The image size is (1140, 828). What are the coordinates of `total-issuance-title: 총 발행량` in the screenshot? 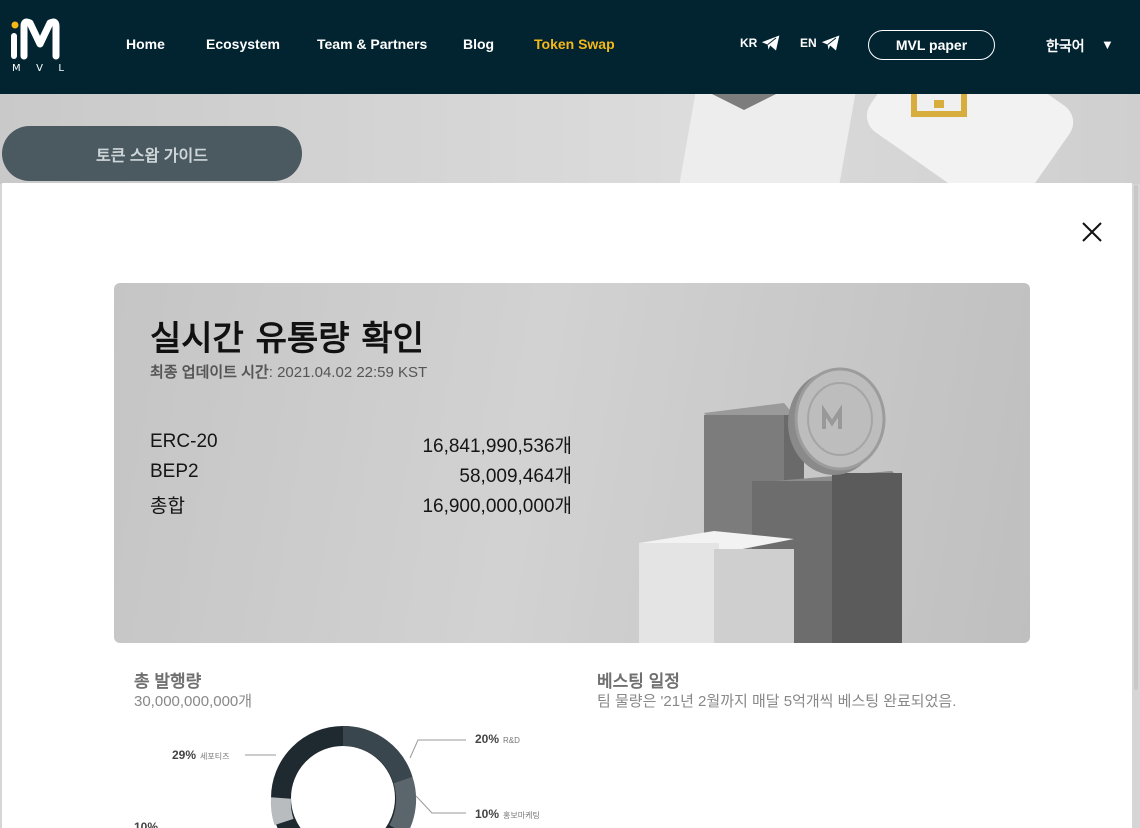 It's located at (168, 681).